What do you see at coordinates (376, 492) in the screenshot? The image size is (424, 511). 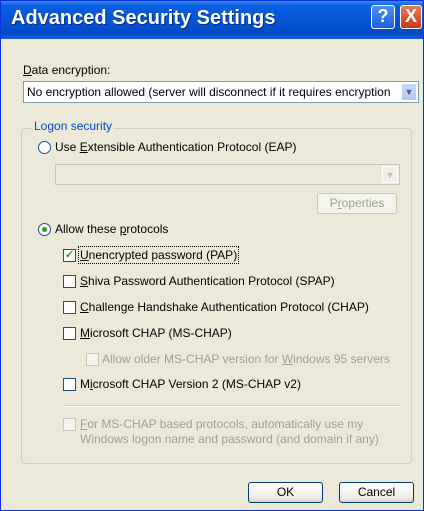 I see `cancel-button: Cancel` at bounding box center [376, 492].